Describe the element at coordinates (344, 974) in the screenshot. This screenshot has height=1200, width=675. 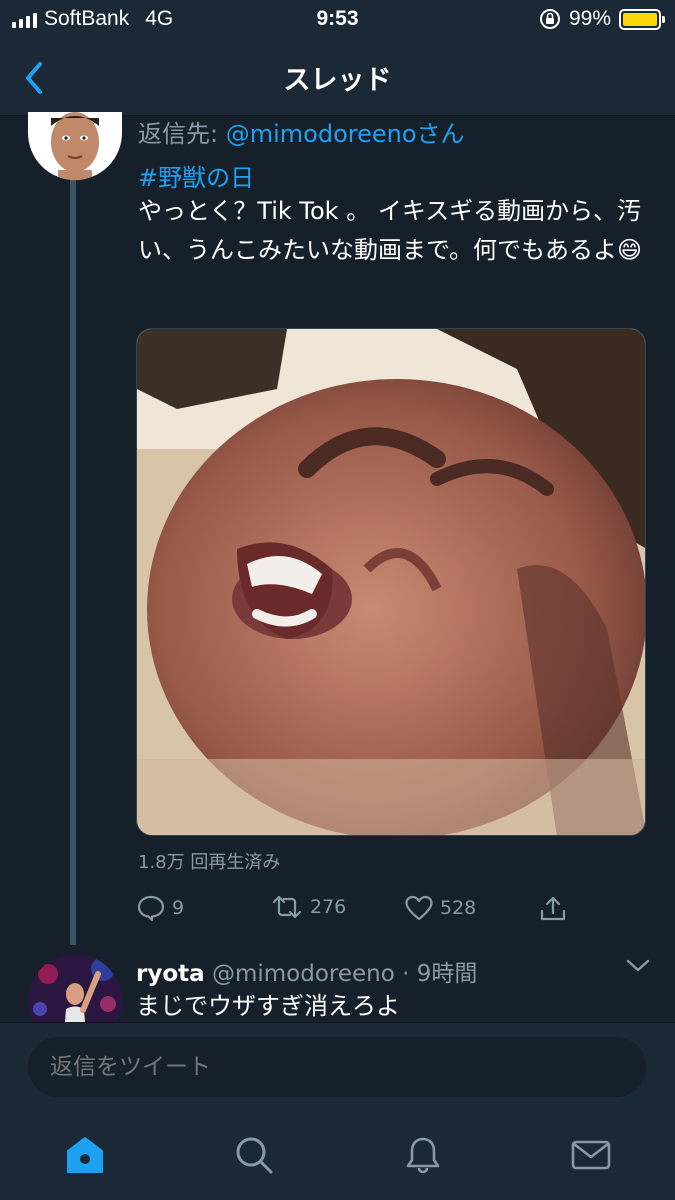
I see `reply-meta: @mimodoreeno · 9時間` at that location.